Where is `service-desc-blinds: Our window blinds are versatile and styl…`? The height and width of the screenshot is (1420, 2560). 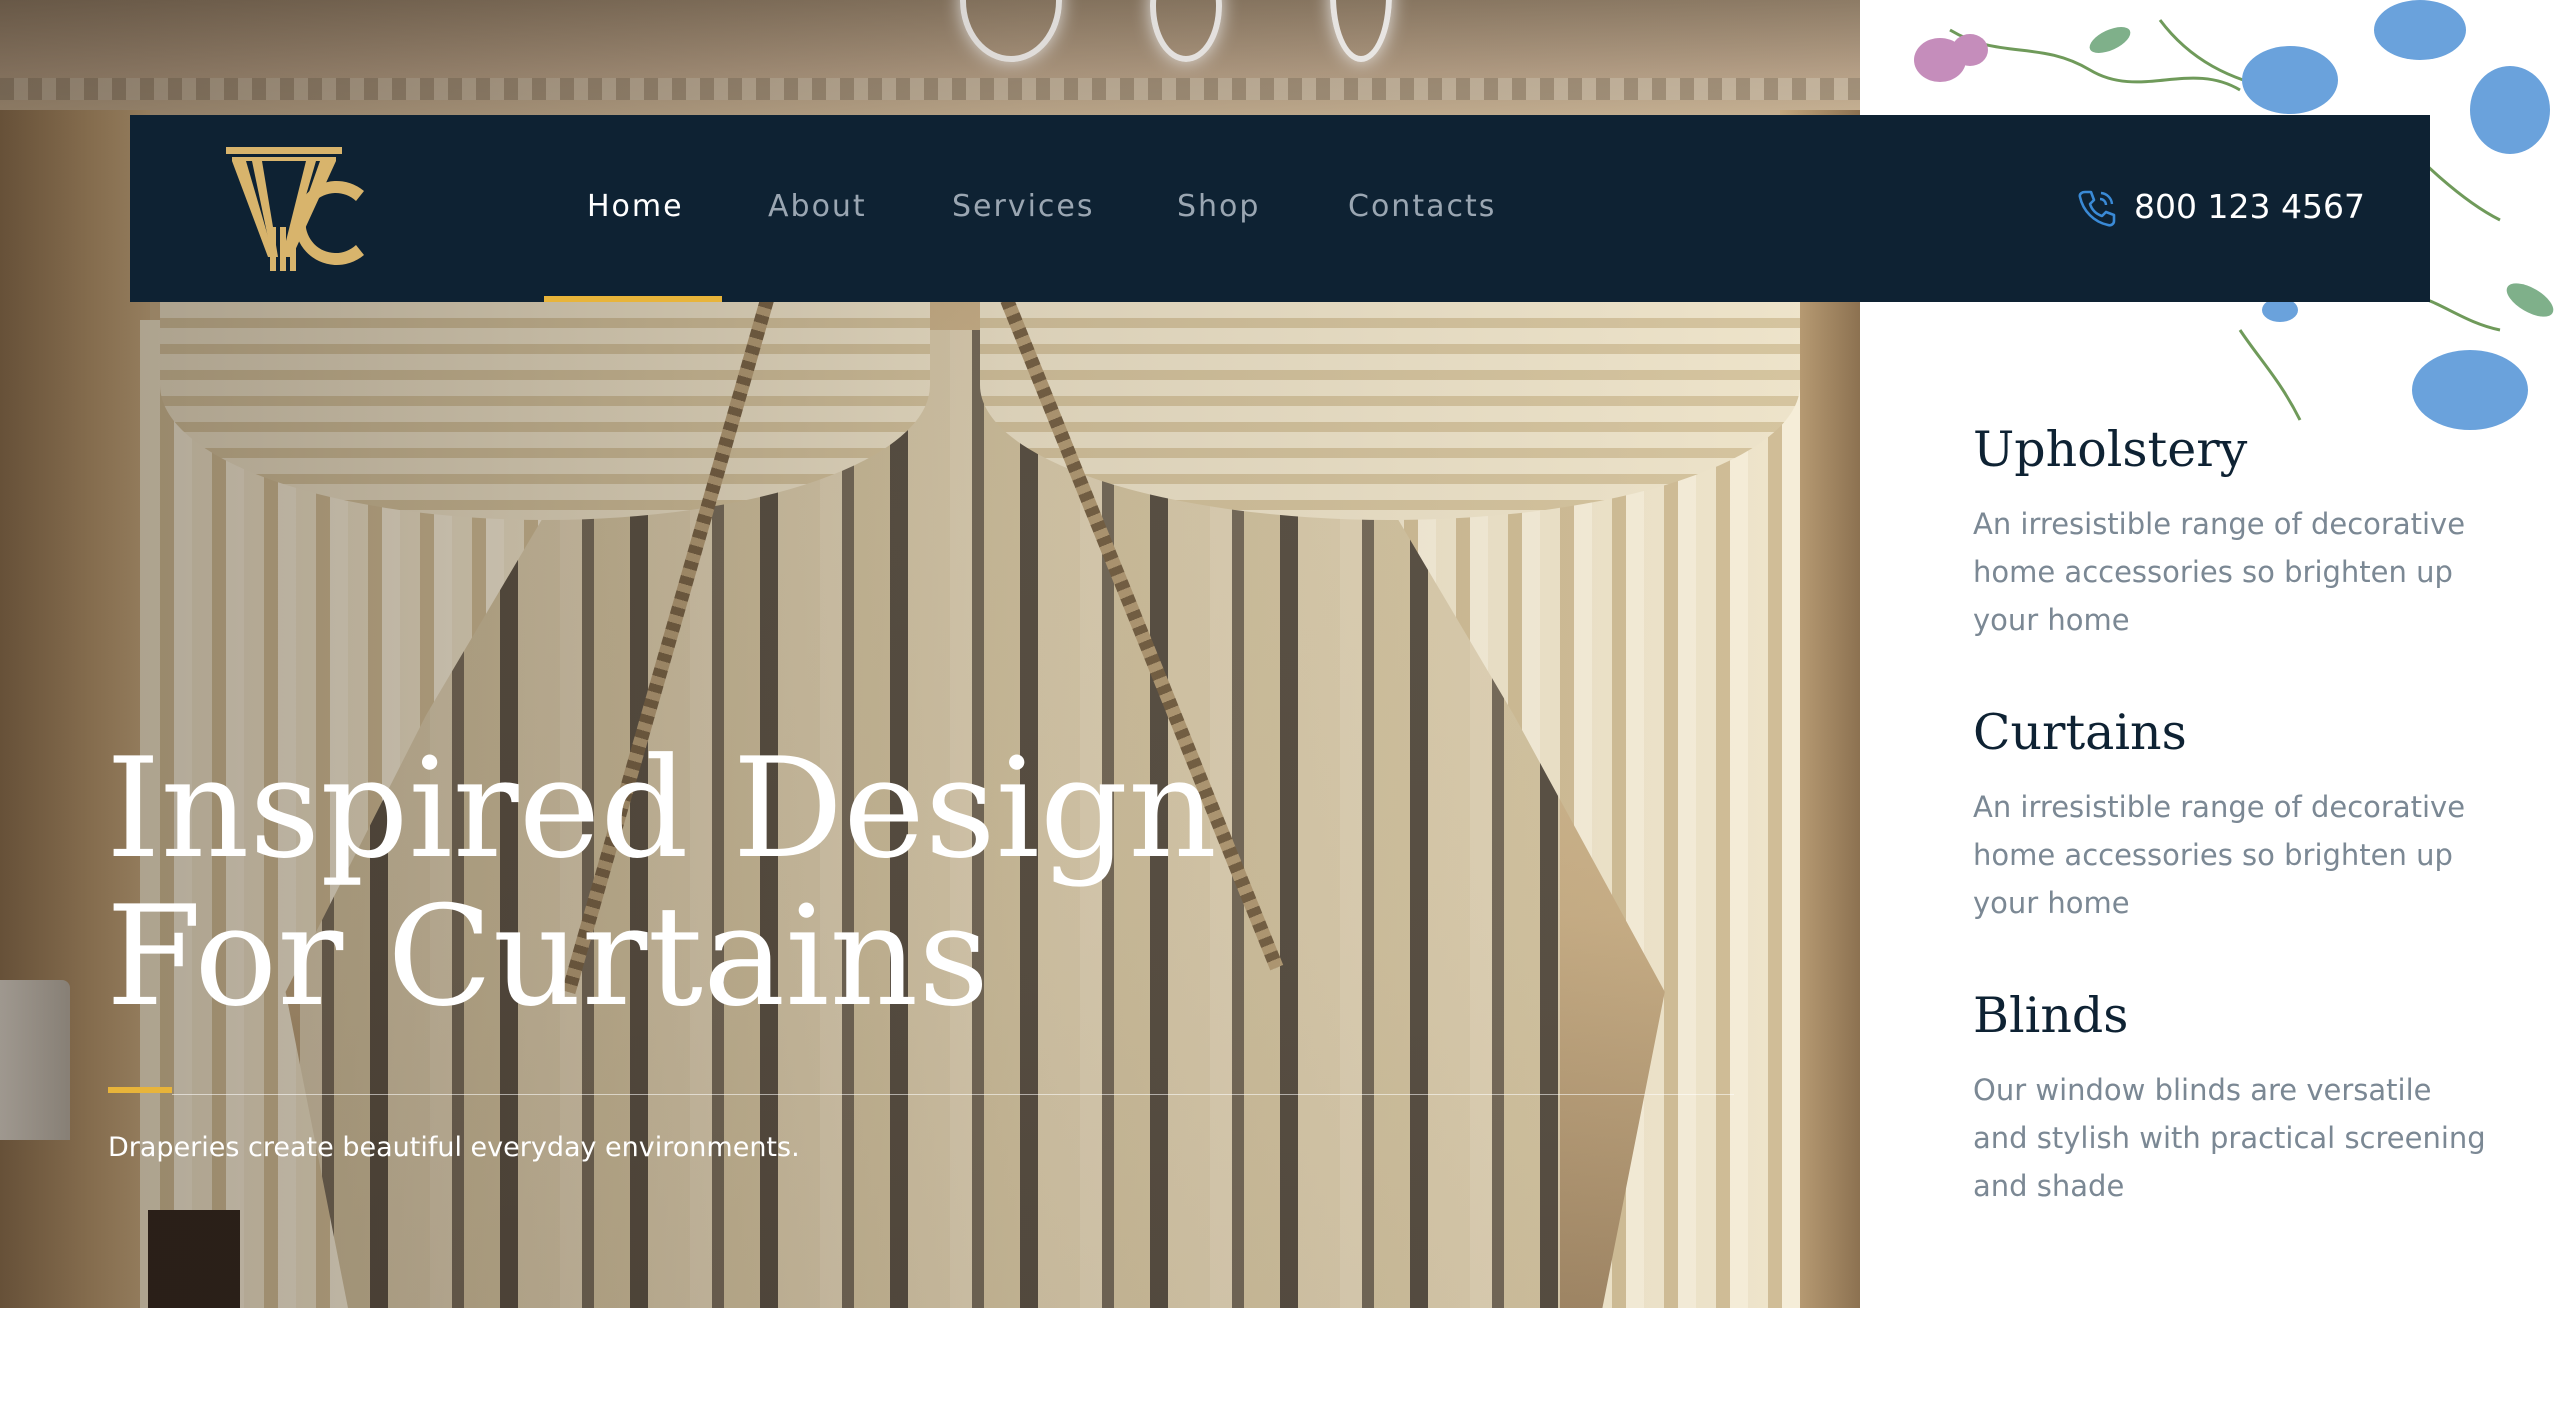 service-desc-blinds: Our window blinds are versatile and styl… is located at coordinates (2229, 1138).